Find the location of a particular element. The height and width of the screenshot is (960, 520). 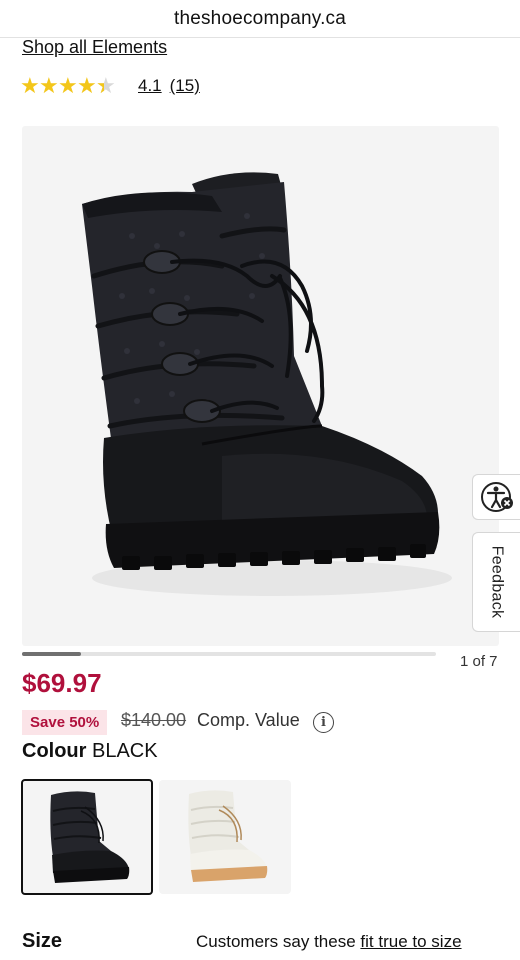

image-counter: 1 of 7 is located at coordinates (479, 661).